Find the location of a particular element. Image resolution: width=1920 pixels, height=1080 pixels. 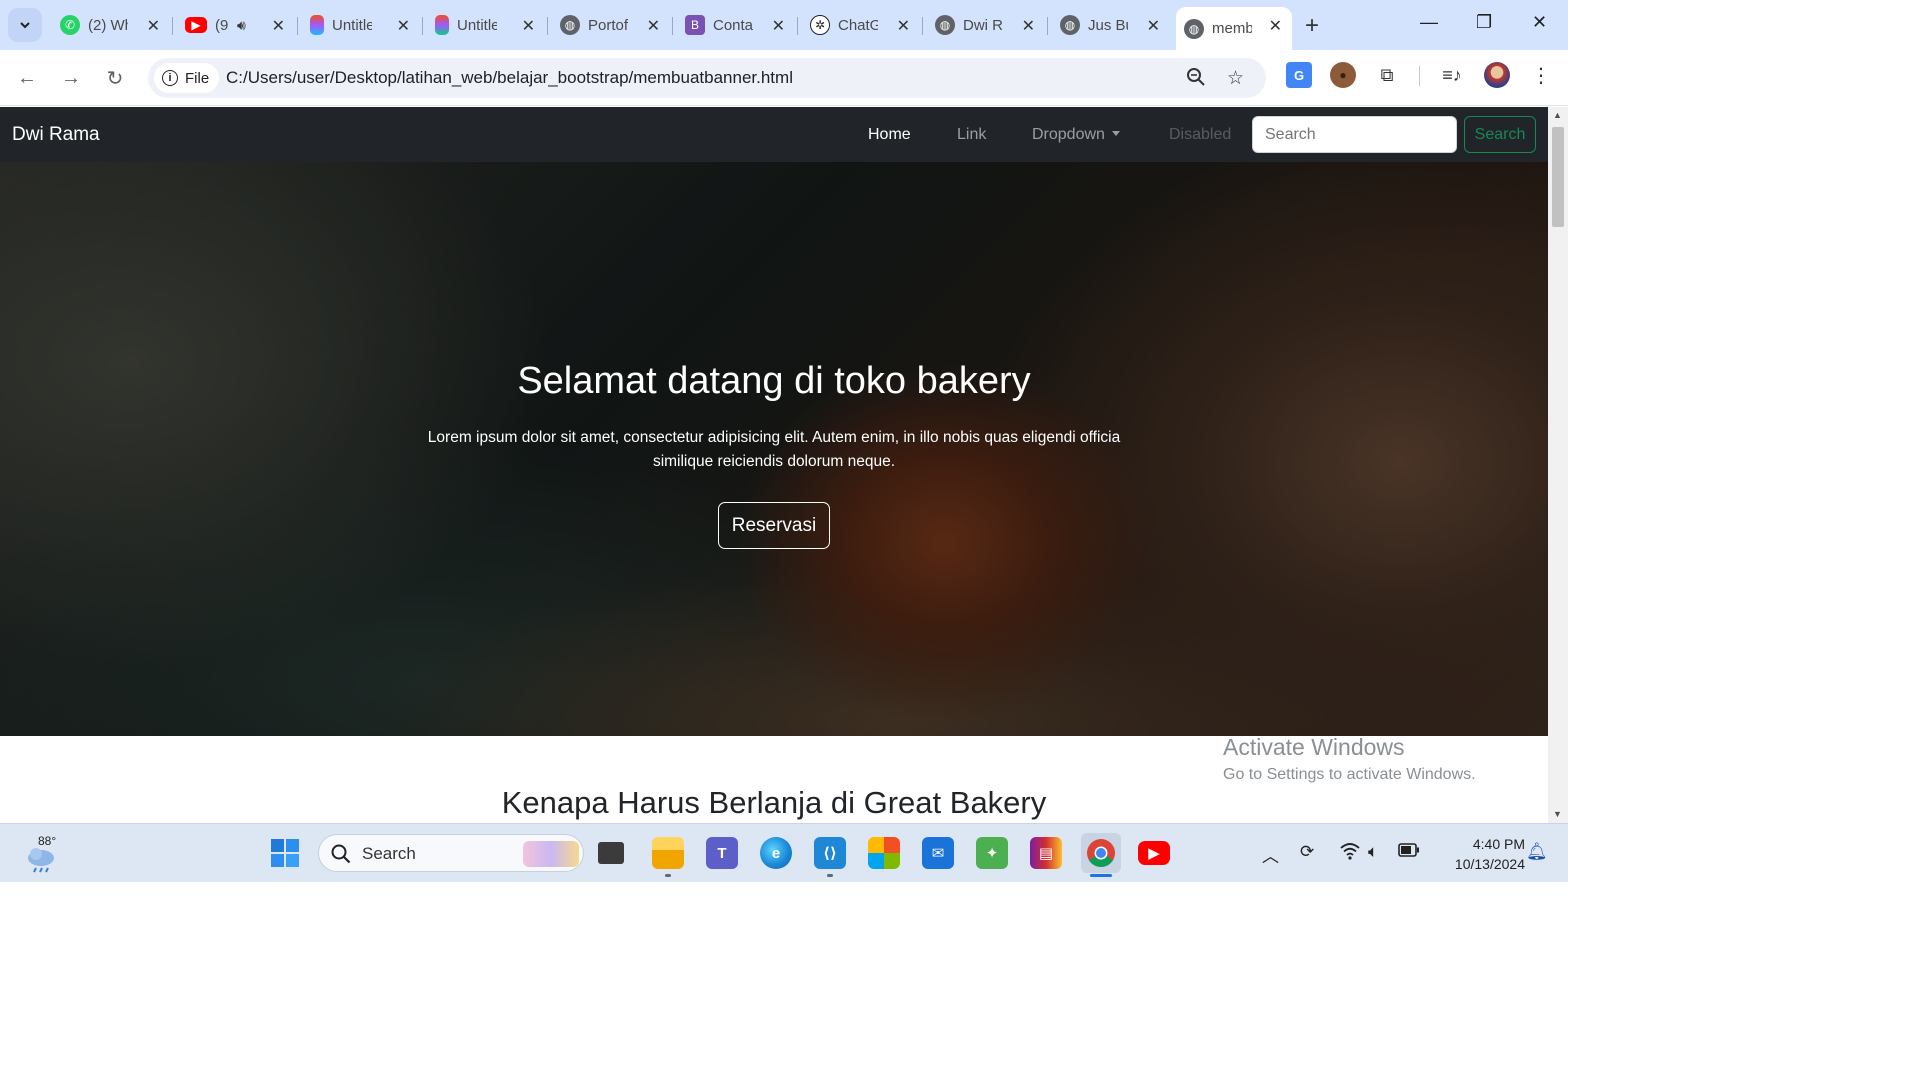

reservasi-button: Reservasi is located at coordinates (774, 525).